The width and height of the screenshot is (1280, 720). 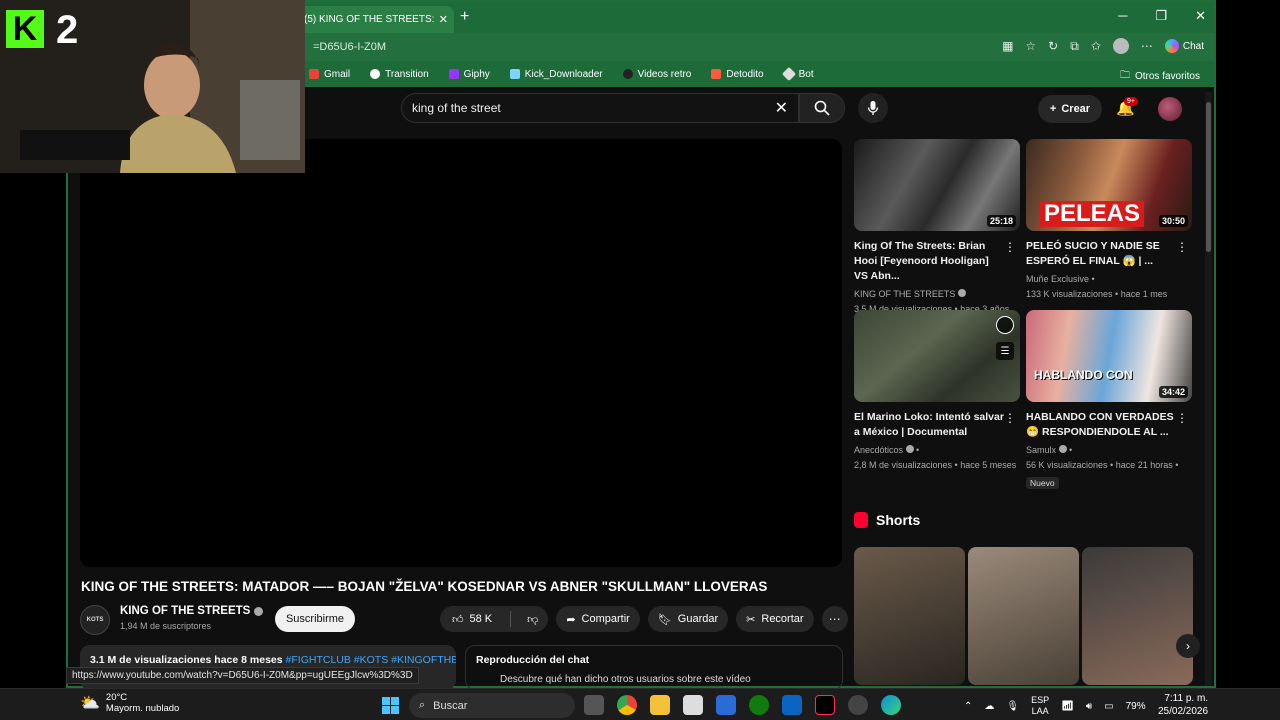 What do you see at coordinates (759, 705) in the screenshot?
I see `xbox-icon` at bounding box center [759, 705].